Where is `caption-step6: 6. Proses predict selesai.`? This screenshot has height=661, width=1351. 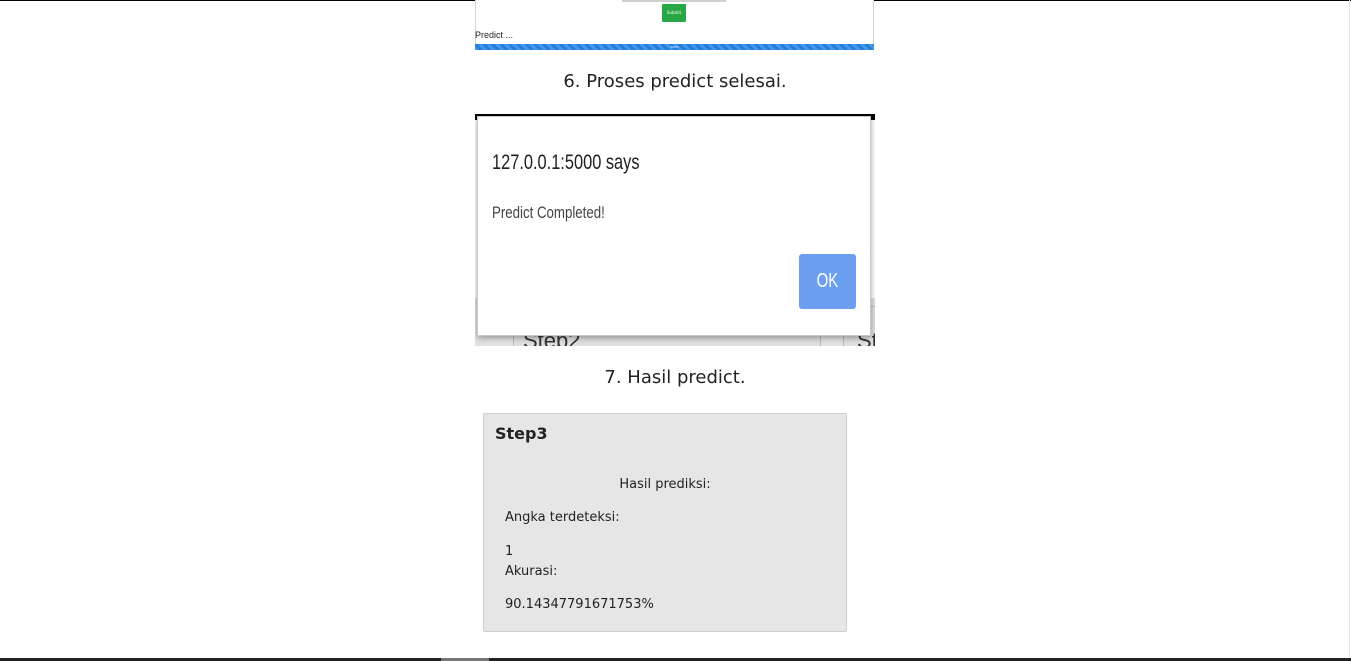
caption-step6: 6. Proses predict selesai. is located at coordinates (675, 81).